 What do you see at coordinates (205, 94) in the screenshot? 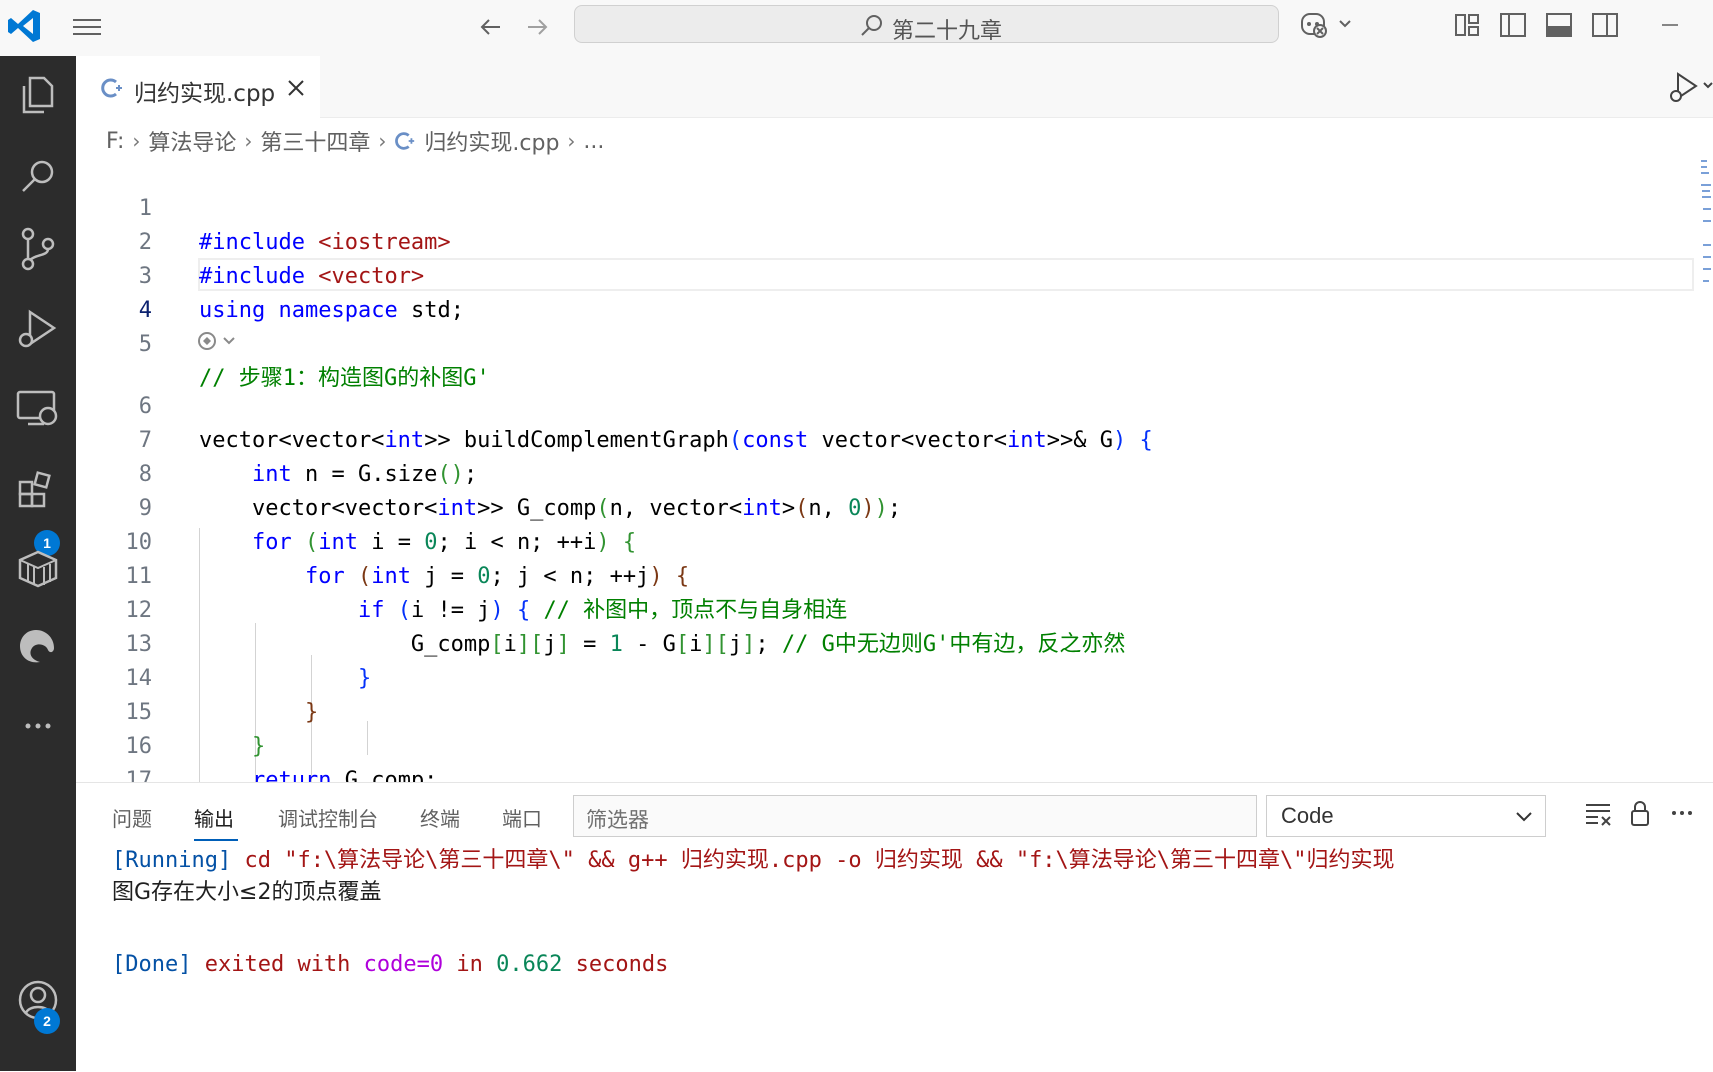
I see `tab-label: 归约实现.cpp` at bounding box center [205, 94].